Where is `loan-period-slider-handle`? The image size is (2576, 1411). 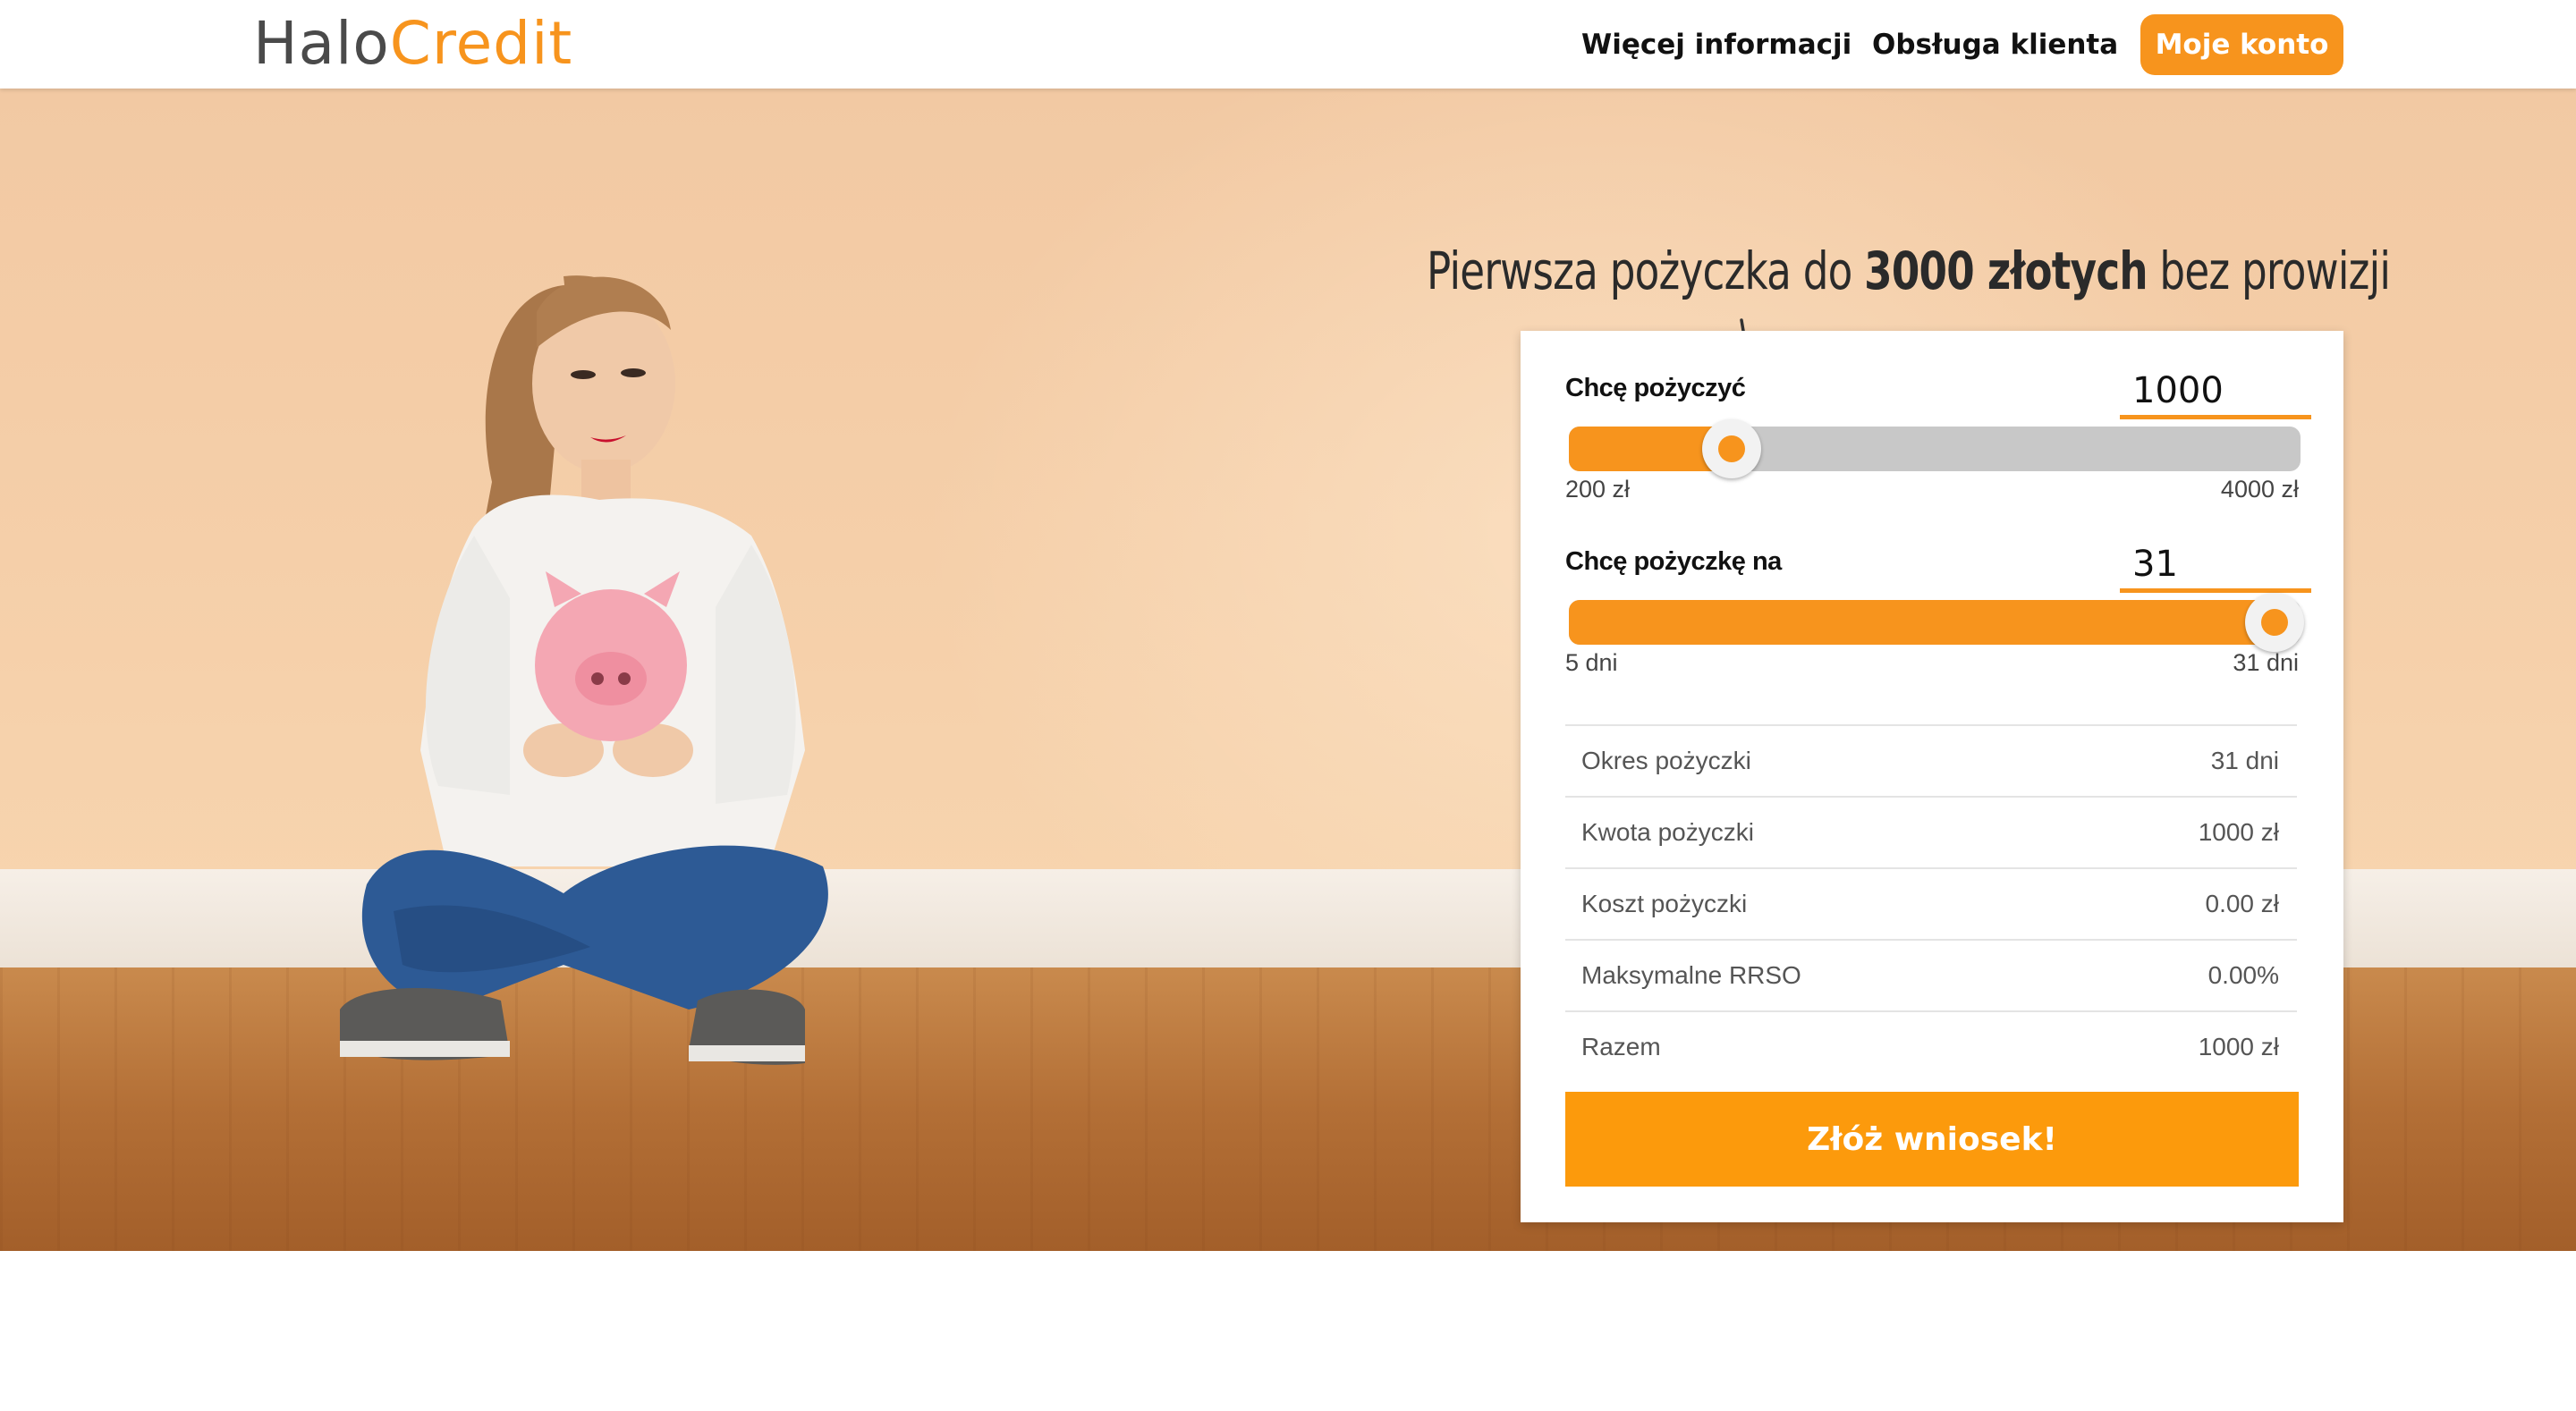 loan-period-slider-handle is located at coordinates (2274, 623).